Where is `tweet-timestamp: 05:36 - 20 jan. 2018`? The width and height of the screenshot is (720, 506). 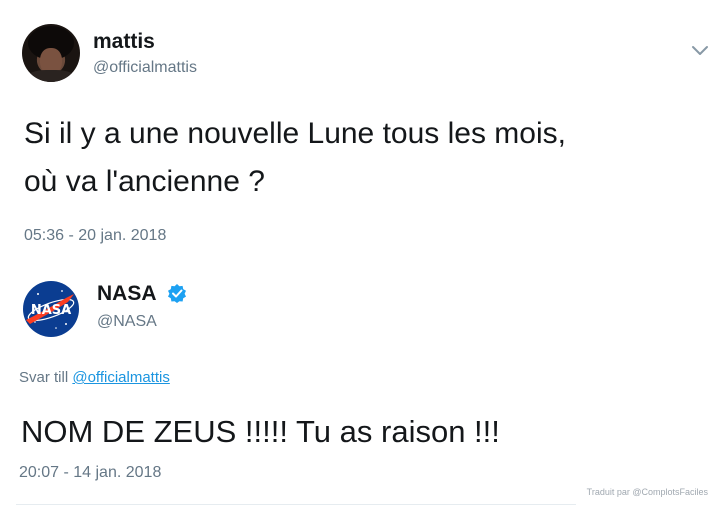
tweet-timestamp: 05:36 - 20 jan. 2018 is located at coordinates (95, 236).